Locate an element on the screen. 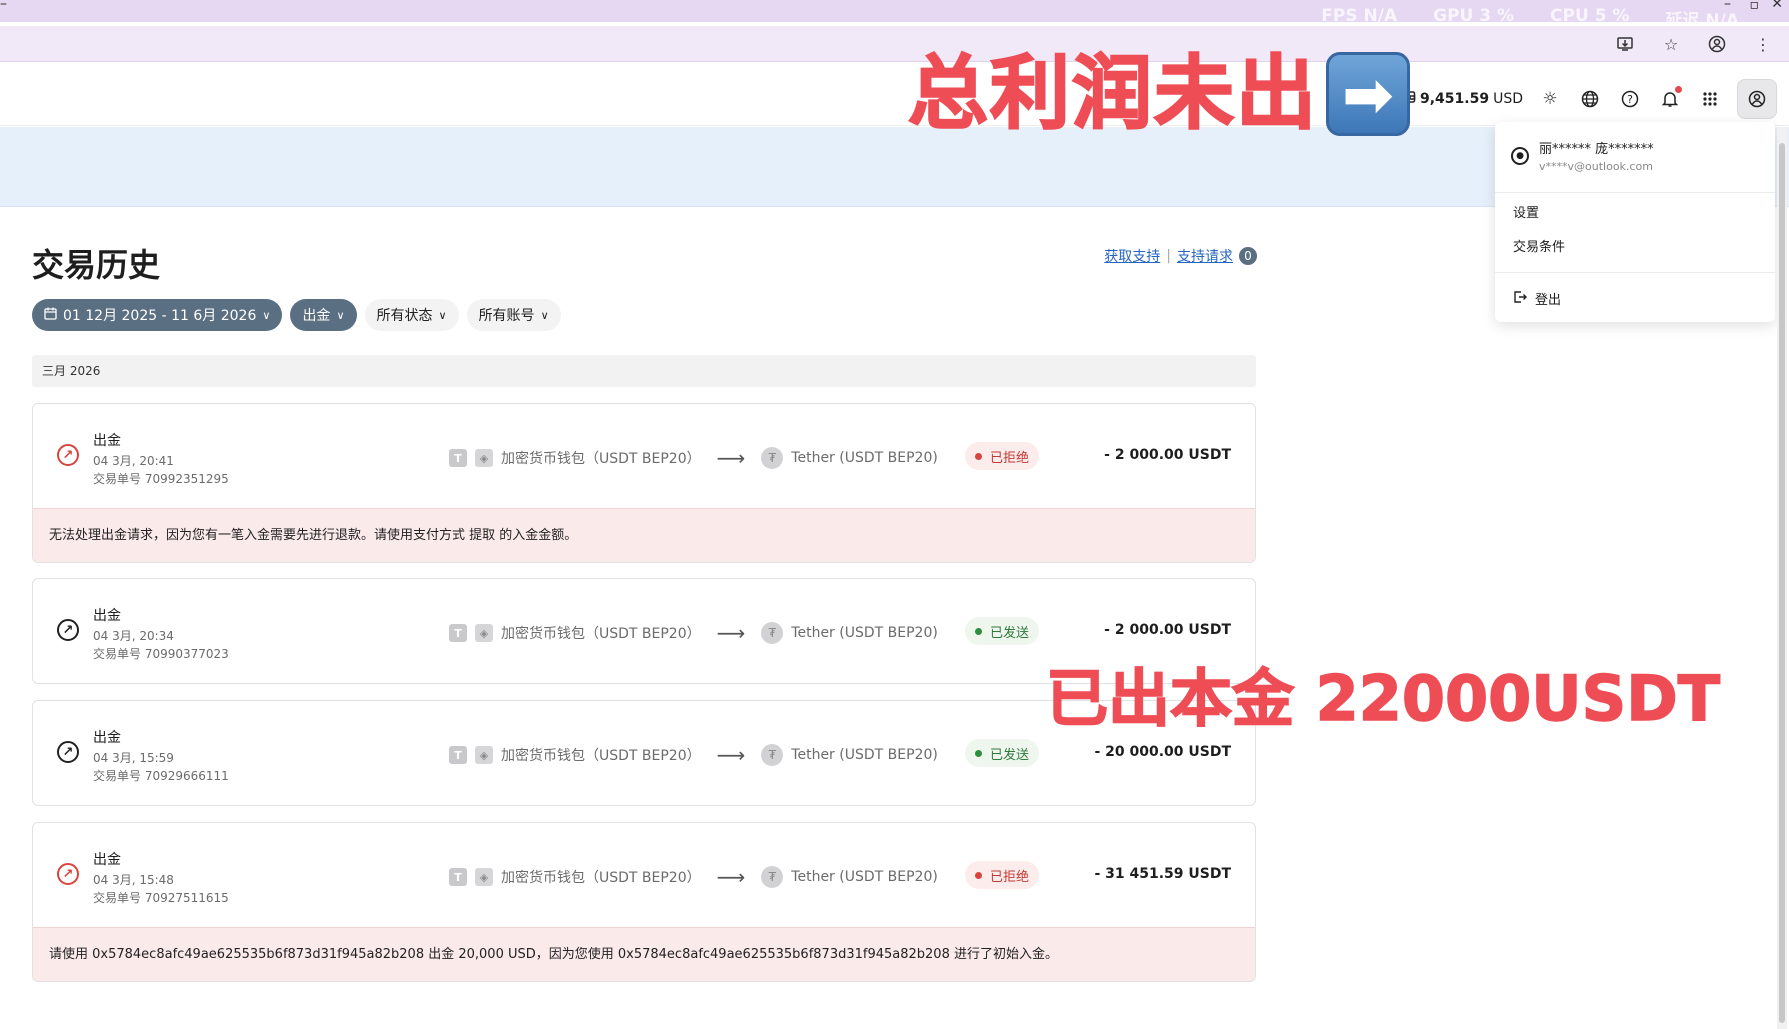 The width and height of the screenshot is (1789, 1029). page-title: 交易历史 is located at coordinates (96, 265).